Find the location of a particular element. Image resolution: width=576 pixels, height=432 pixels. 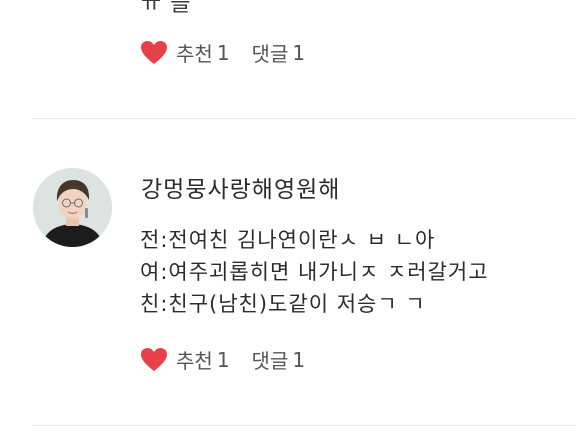

avatar-image is located at coordinates (72, 207).